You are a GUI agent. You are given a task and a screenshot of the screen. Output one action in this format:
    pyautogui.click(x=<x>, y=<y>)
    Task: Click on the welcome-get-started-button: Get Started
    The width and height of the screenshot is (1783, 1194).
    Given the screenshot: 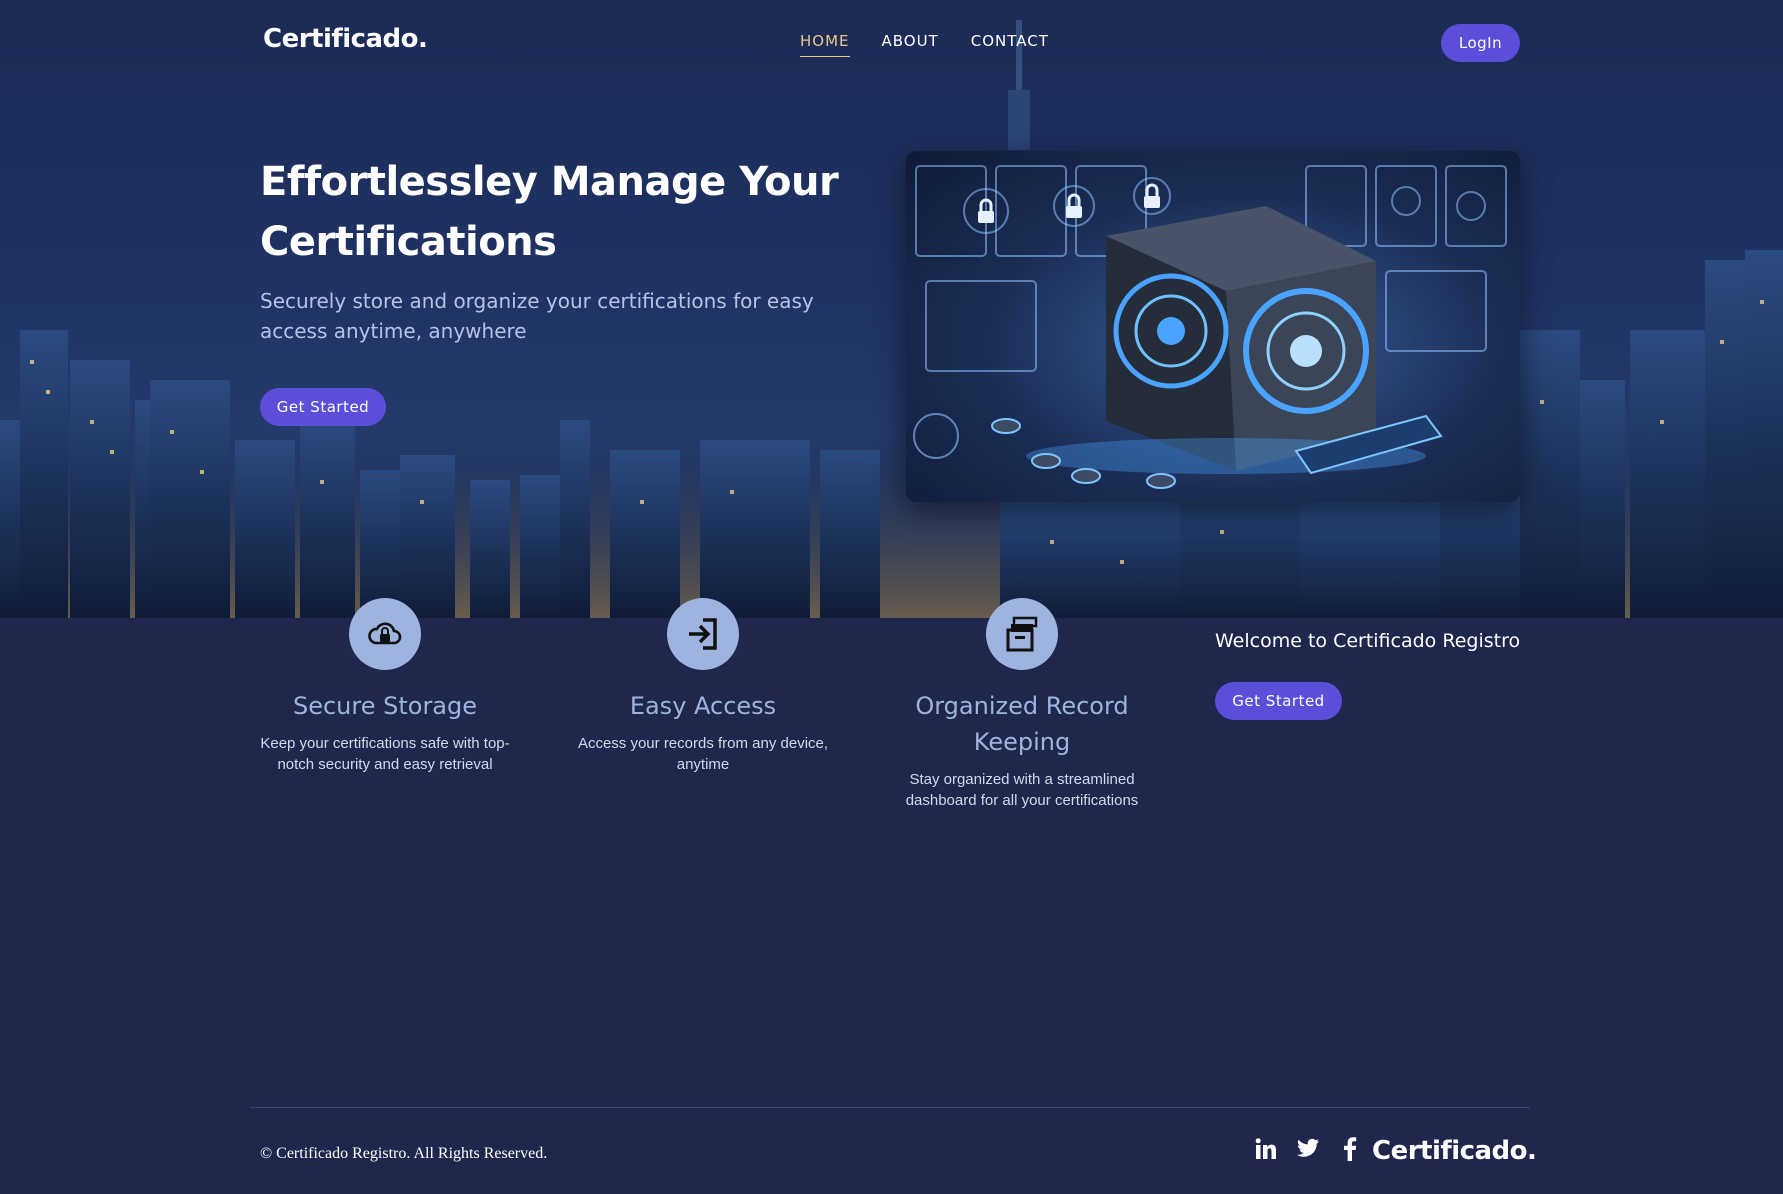 What is the action you would take?
    pyautogui.click(x=1278, y=701)
    